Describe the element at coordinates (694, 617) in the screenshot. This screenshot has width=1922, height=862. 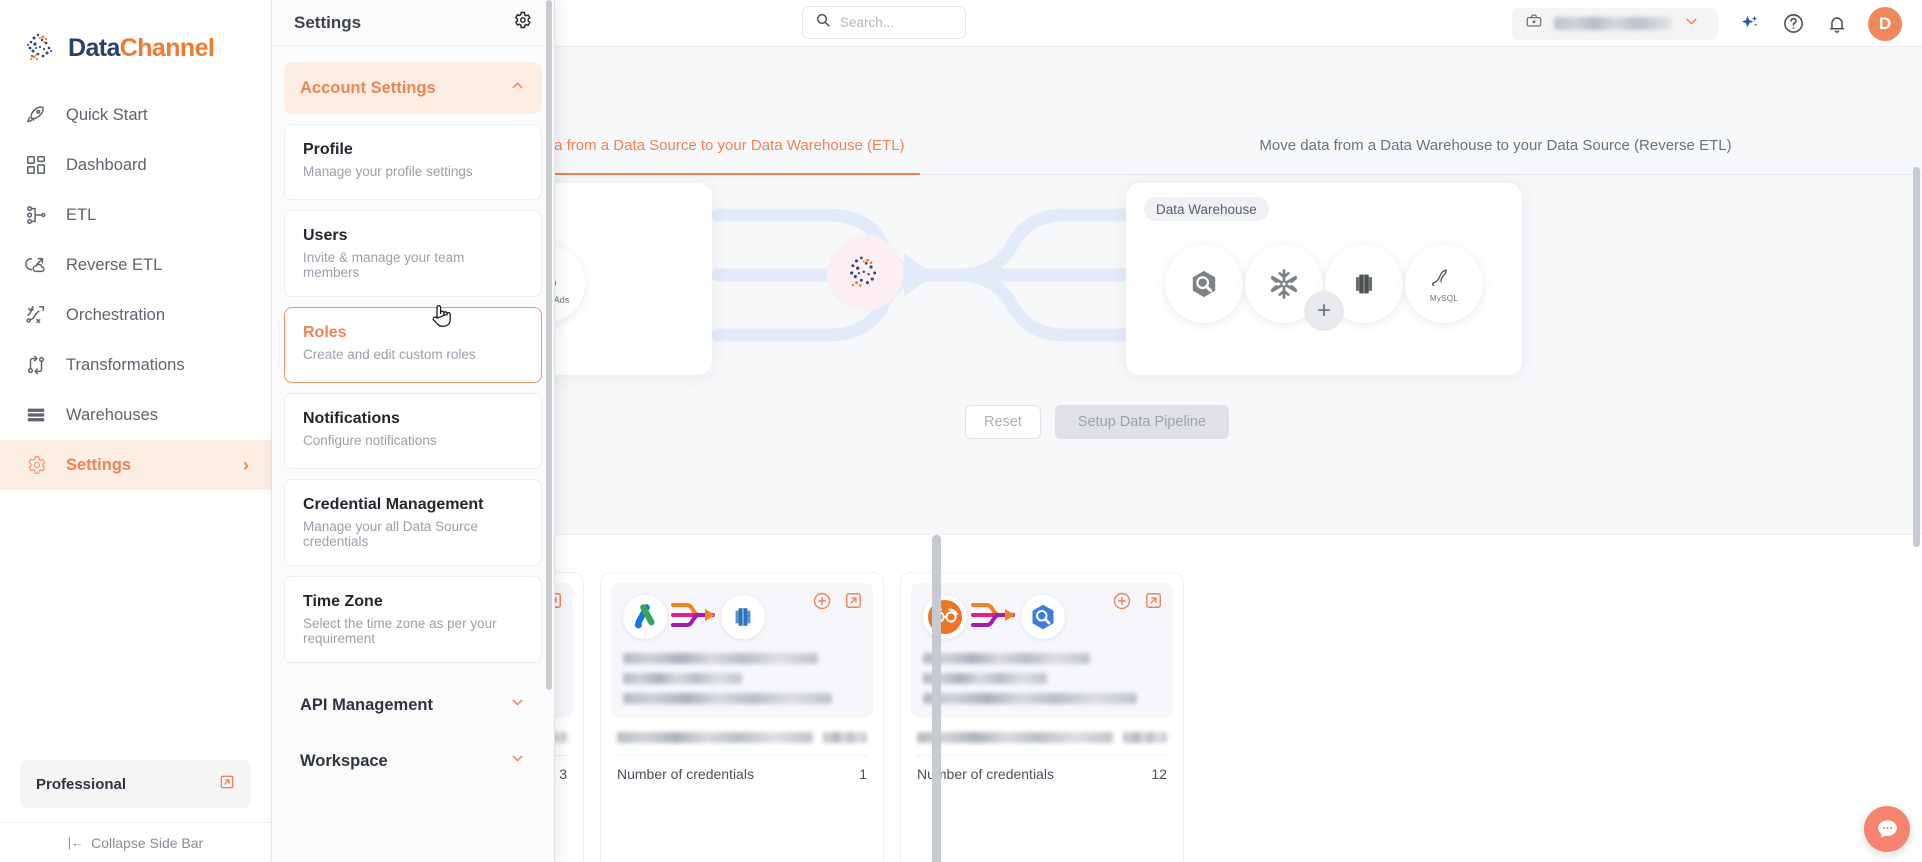
I see `pipeline-arrow-icon` at that location.